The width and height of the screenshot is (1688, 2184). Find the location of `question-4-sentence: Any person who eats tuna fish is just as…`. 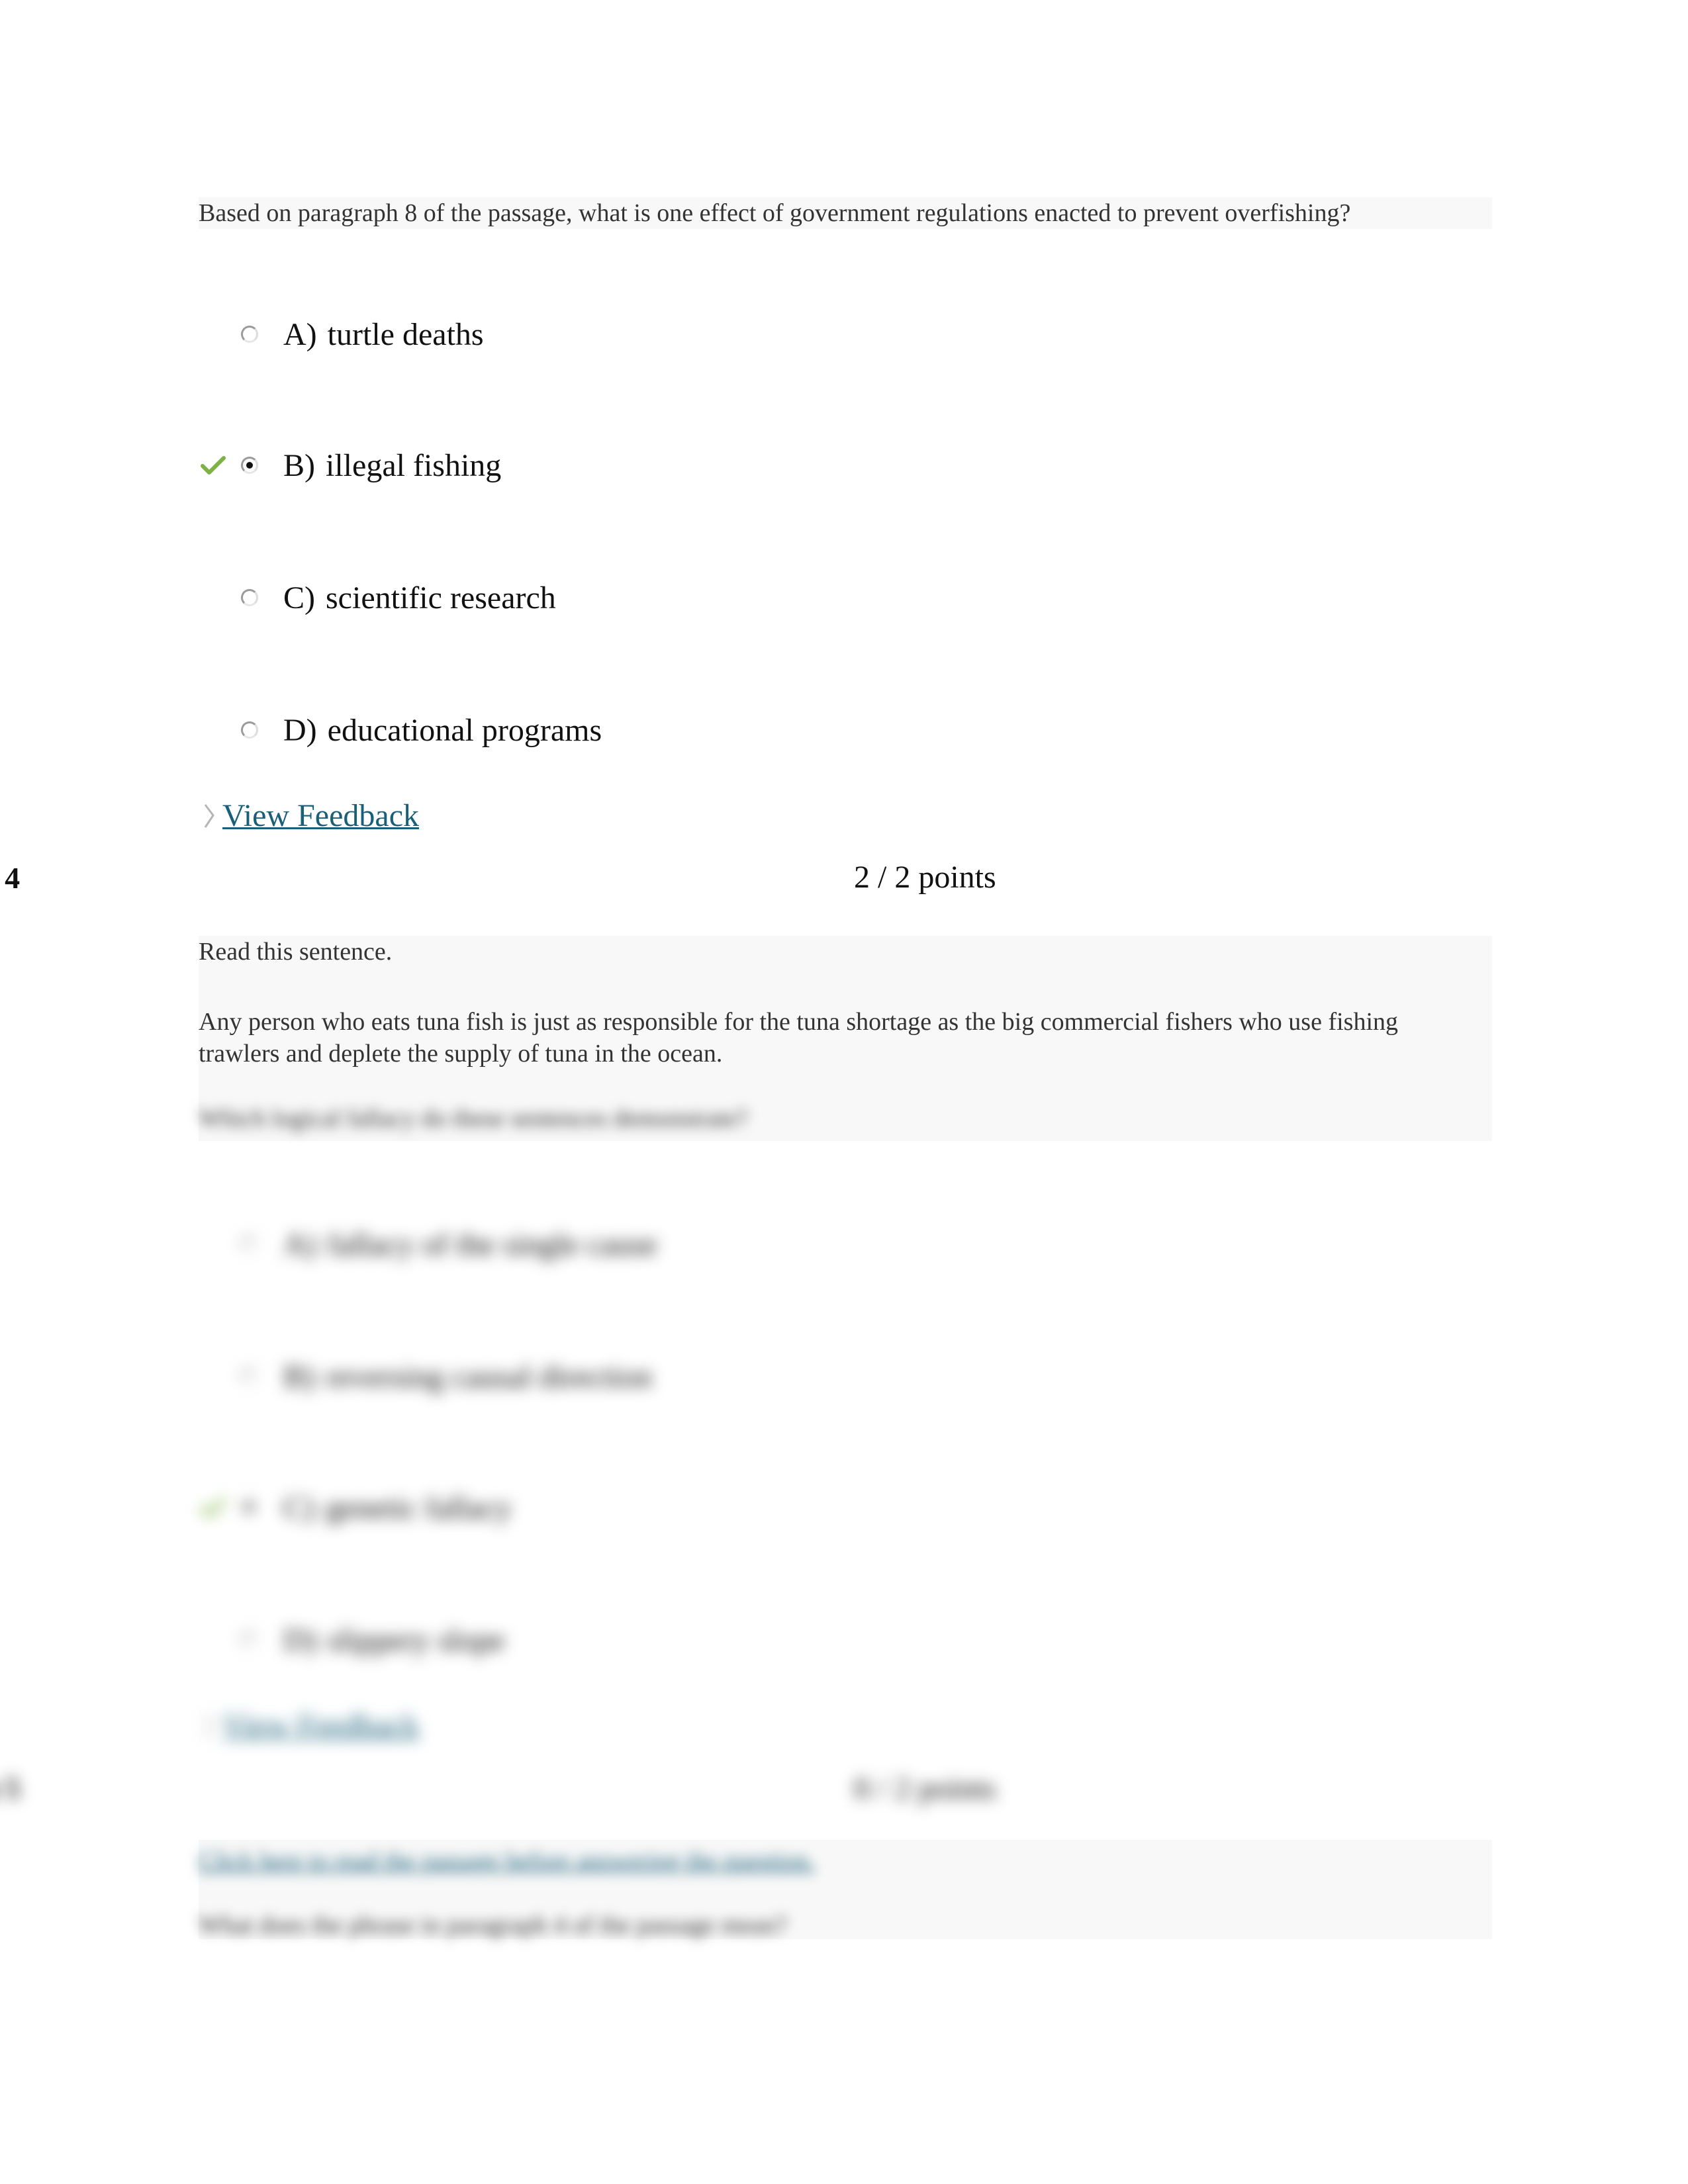

question-4-sentence: Any person who eats tuna fish is just as… is located at coordinates (799, 1038).